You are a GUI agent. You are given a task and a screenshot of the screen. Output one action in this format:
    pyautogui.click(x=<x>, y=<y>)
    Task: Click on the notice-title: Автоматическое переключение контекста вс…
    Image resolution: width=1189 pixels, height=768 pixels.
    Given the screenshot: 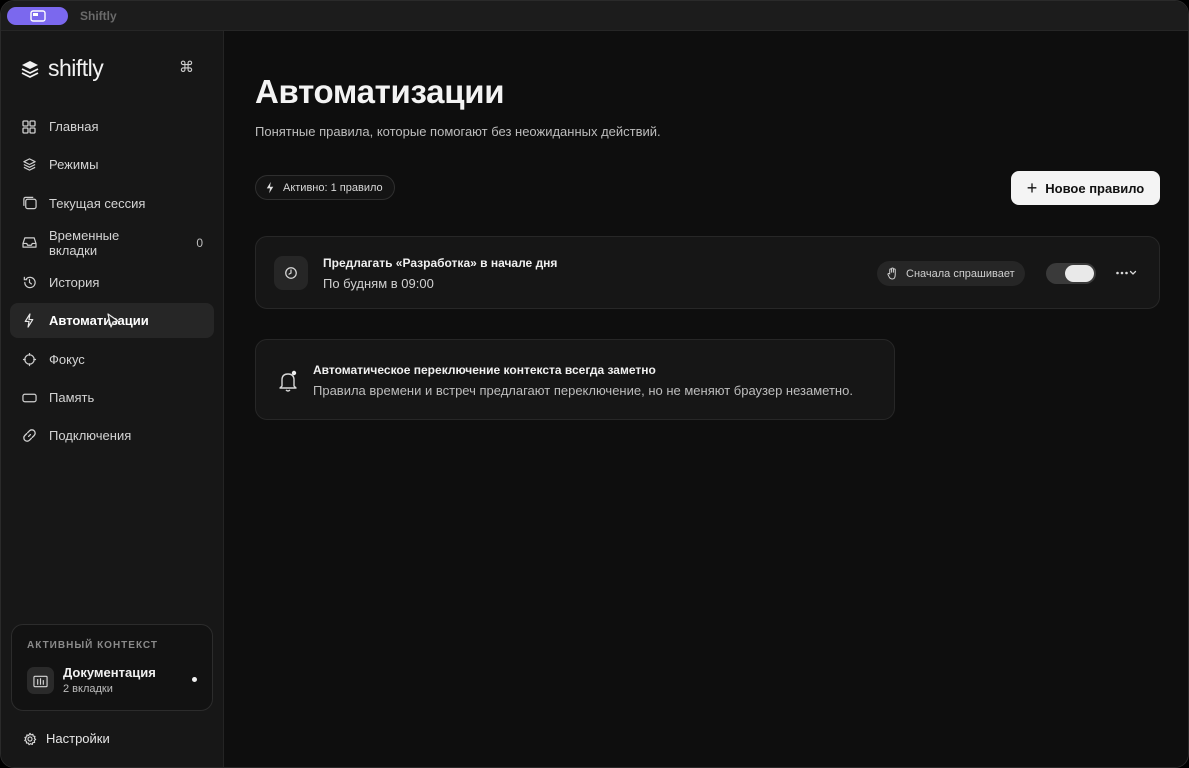 What is the action you would take?
    pyautogui.click(x=484, y=370)
    